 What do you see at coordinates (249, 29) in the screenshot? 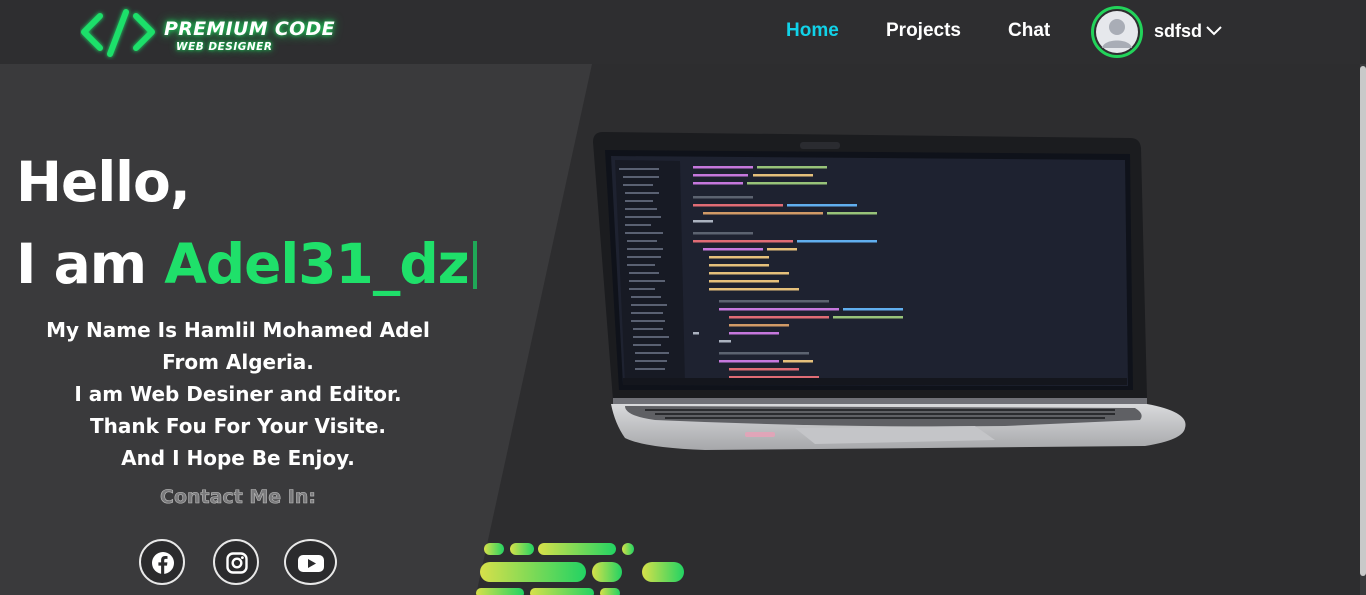
I see `brand-title: PREMIUM CODE` at bounding box center [249, 29].